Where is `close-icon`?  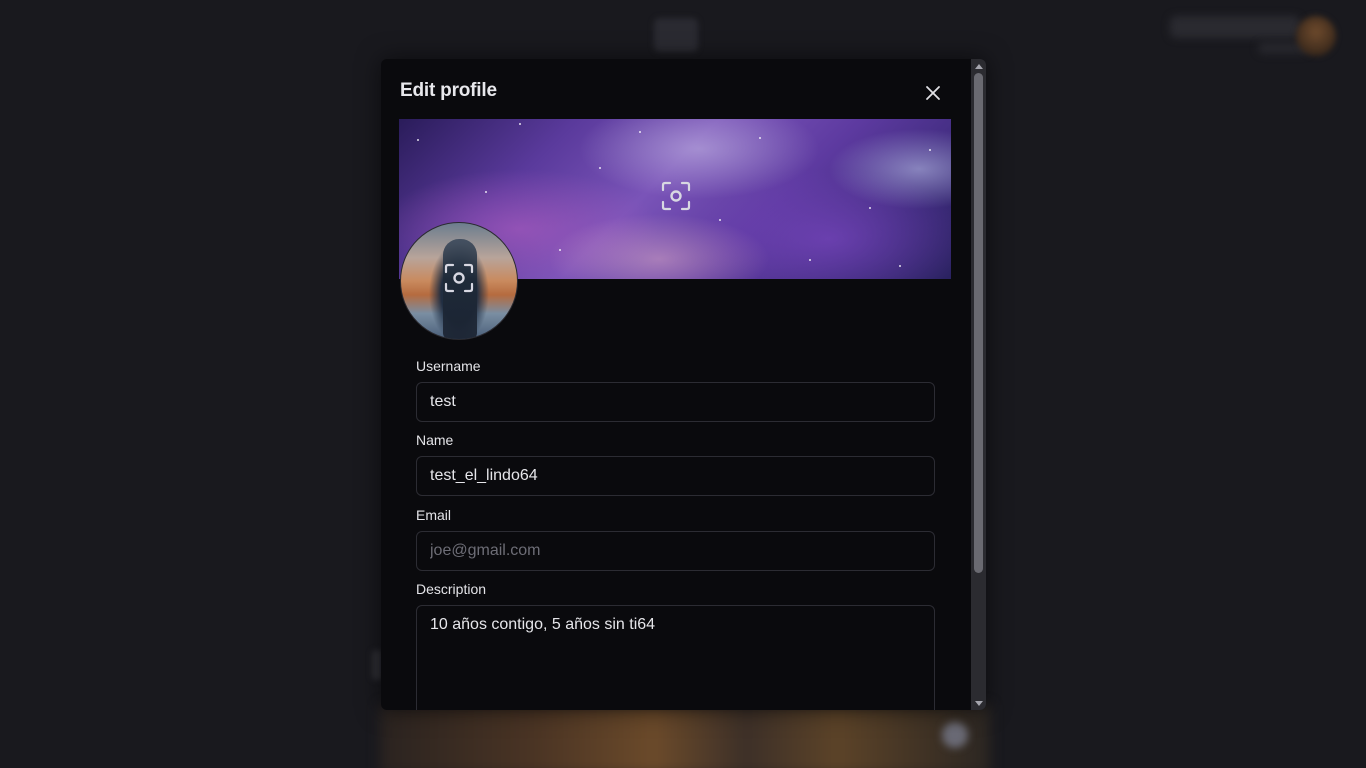
close-icon is located at coordinates (933, 93).